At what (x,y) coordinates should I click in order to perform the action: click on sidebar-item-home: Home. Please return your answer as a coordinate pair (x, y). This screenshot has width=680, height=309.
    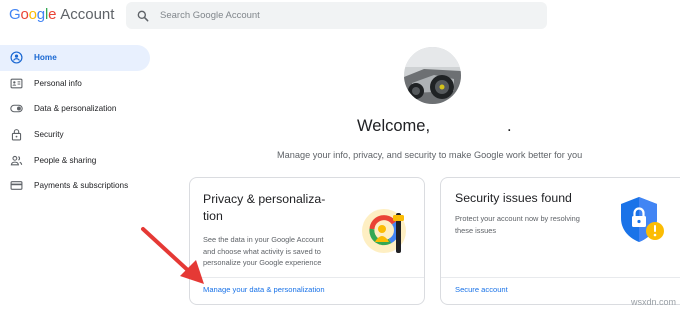
    Looking at the image, I should click on (75, 58).